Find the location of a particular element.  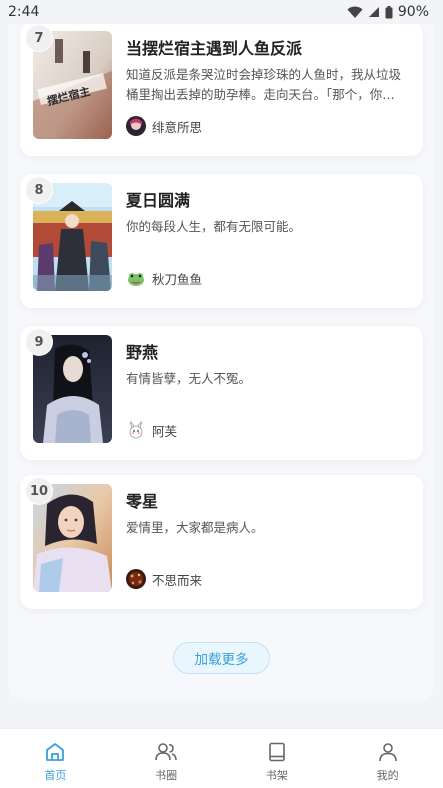

people-icon is located at coordinates (166, 752).